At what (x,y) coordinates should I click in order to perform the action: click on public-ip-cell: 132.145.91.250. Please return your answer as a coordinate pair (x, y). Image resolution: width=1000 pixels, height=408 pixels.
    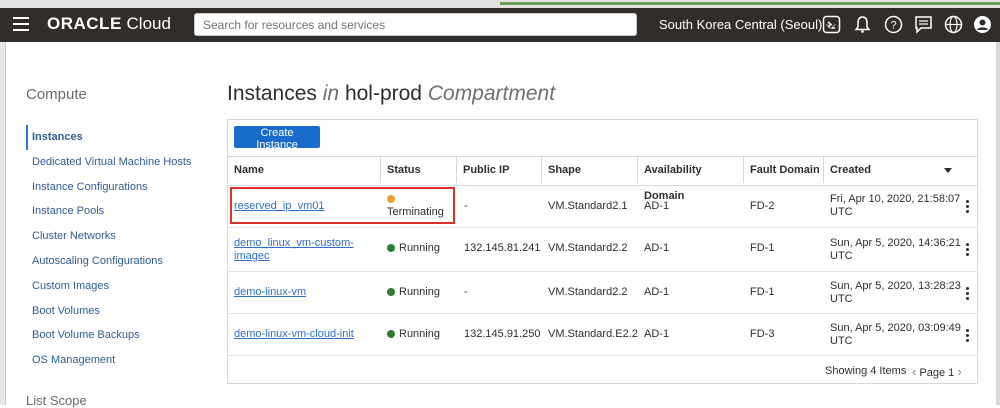
    Looking at the image, I should click on (502, 334).